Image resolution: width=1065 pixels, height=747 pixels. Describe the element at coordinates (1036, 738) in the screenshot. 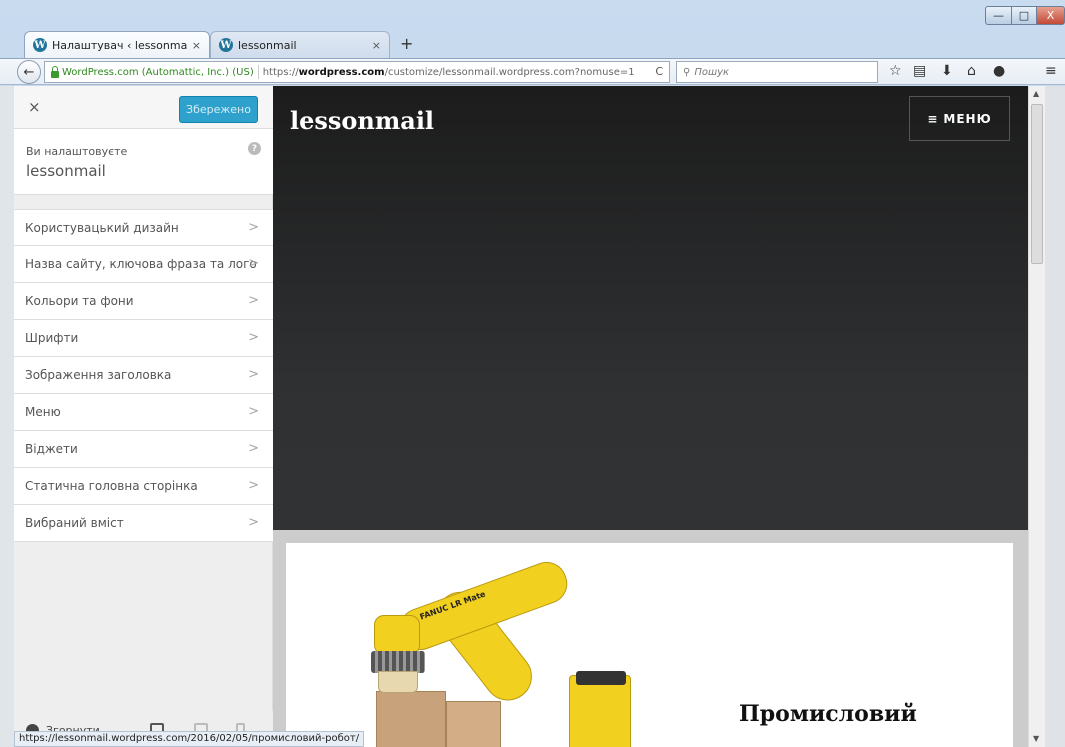

I see `scroll-down-icon: ▼` at that location.